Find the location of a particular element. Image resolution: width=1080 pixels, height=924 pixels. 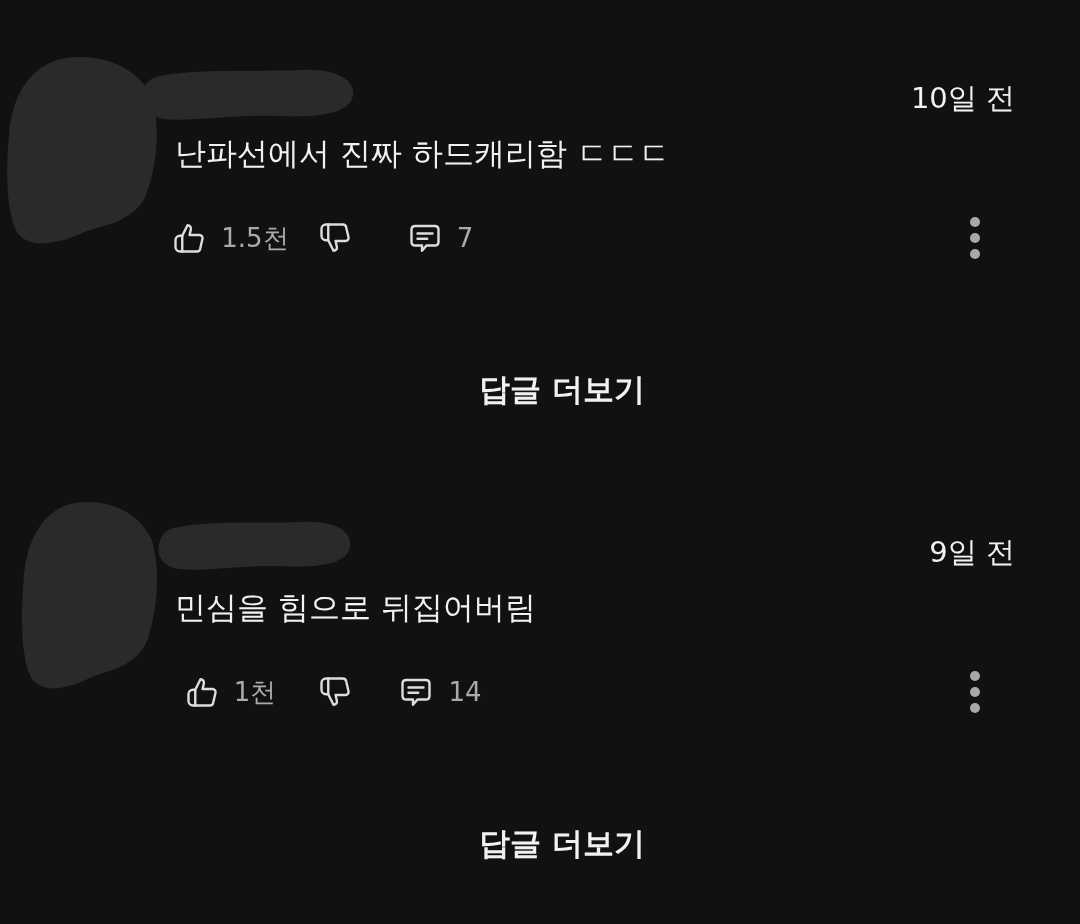

comment-text: 민심을 힘으로 뒤집어버림 is located at coordinates (355, 607).